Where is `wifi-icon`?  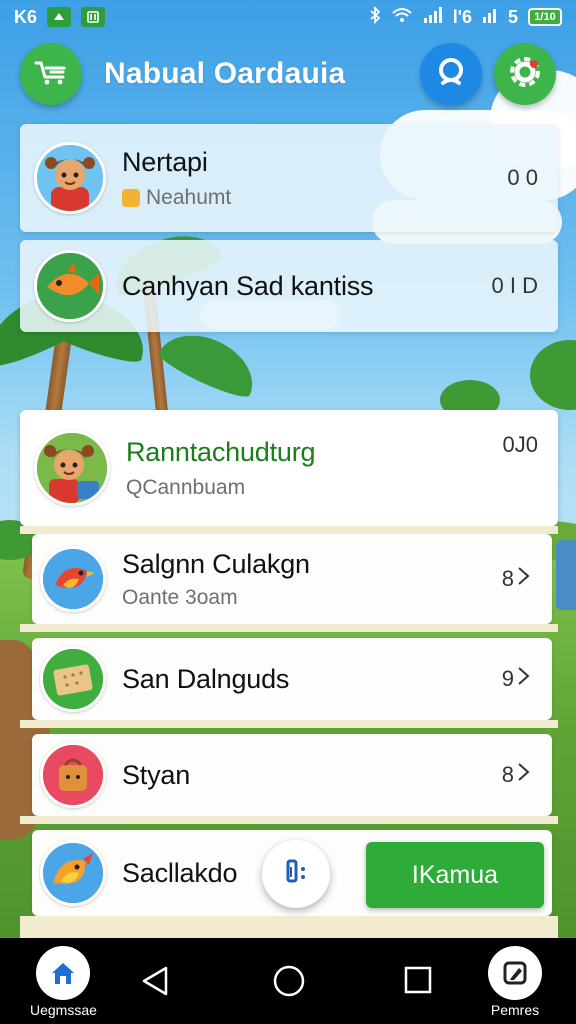 wifi-icon is located at coordinates (402, 17).